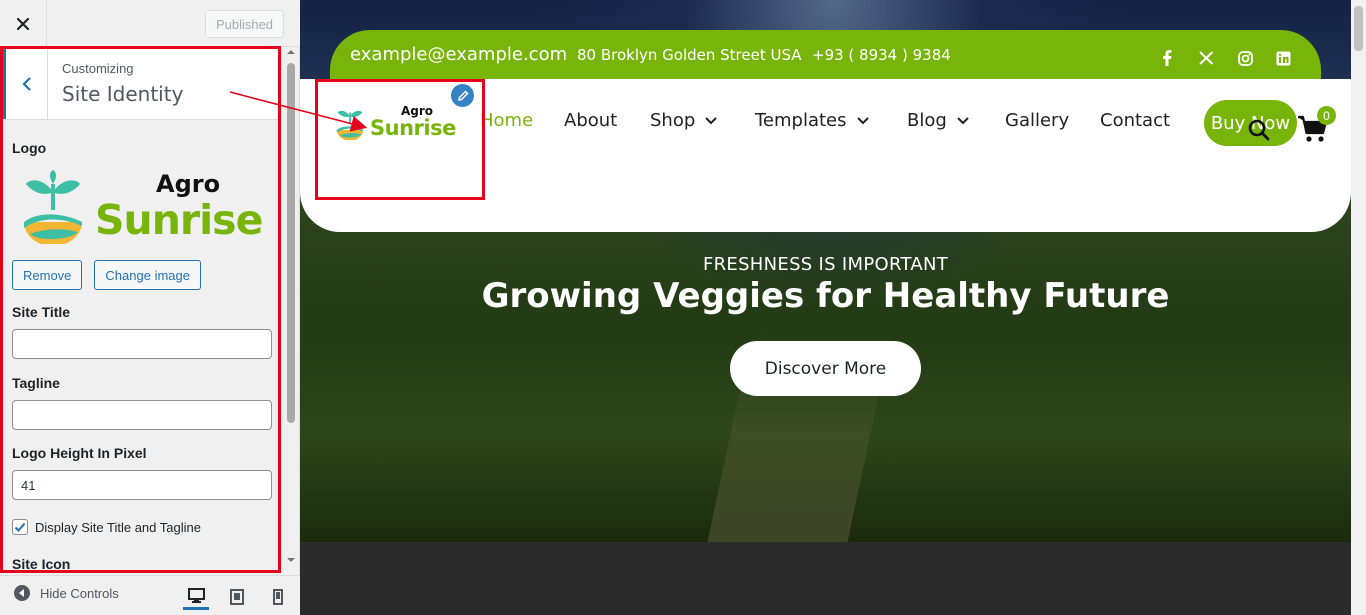  I want to click on close-customizer-button, so click(23, 23).